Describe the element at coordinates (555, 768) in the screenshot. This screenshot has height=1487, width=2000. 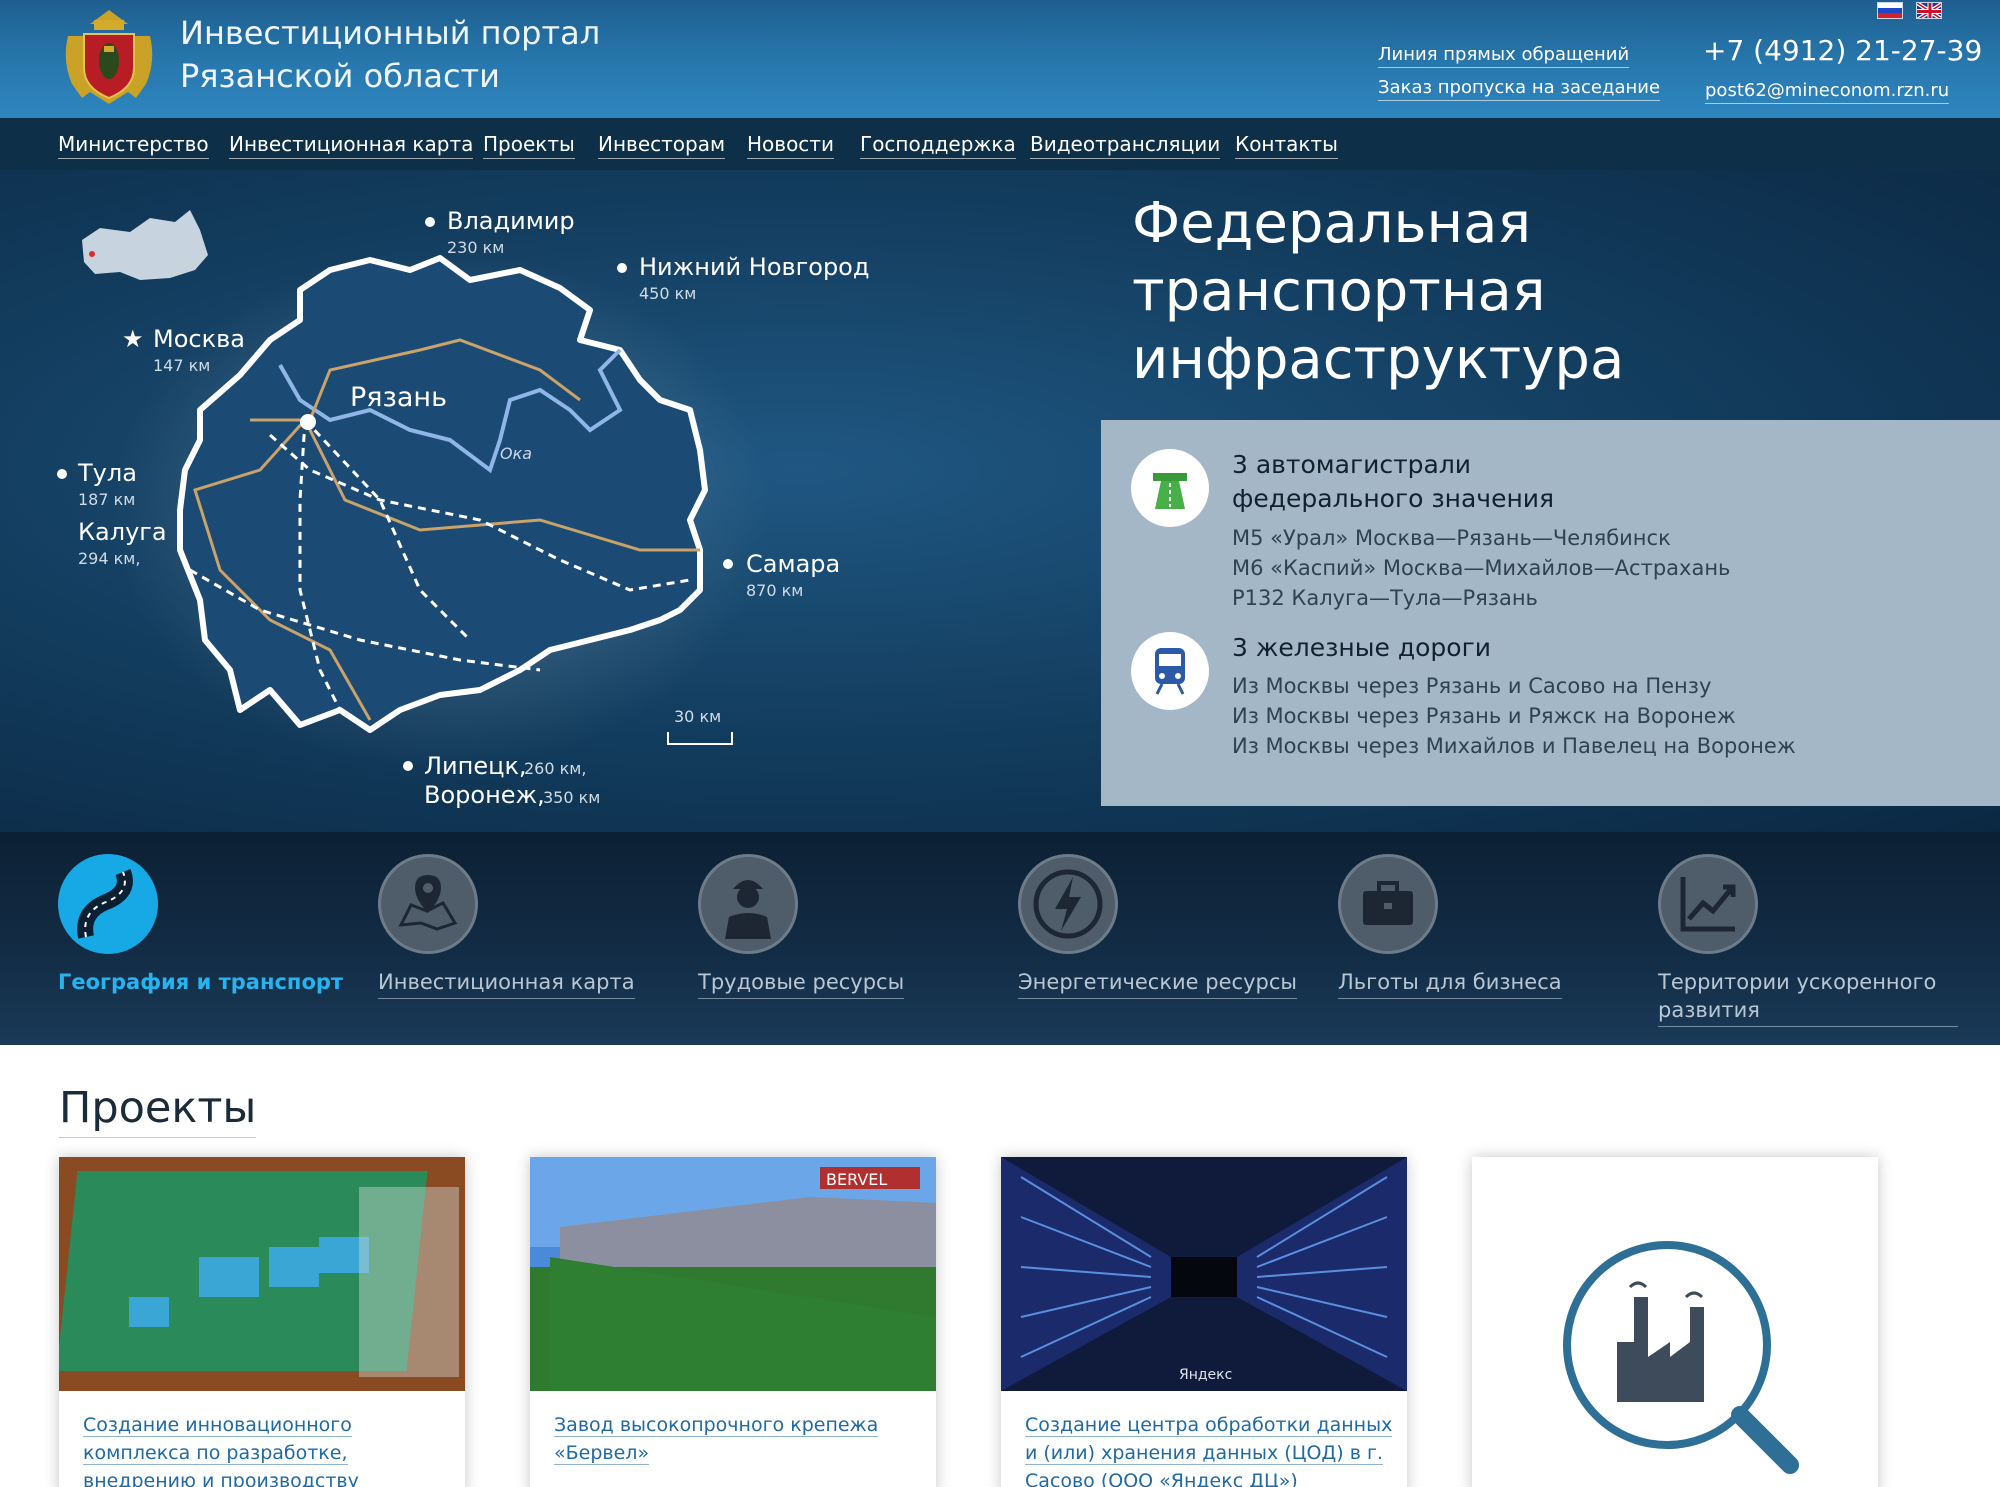
I see `city-lipetsk-dist: 260 км,` at that location.